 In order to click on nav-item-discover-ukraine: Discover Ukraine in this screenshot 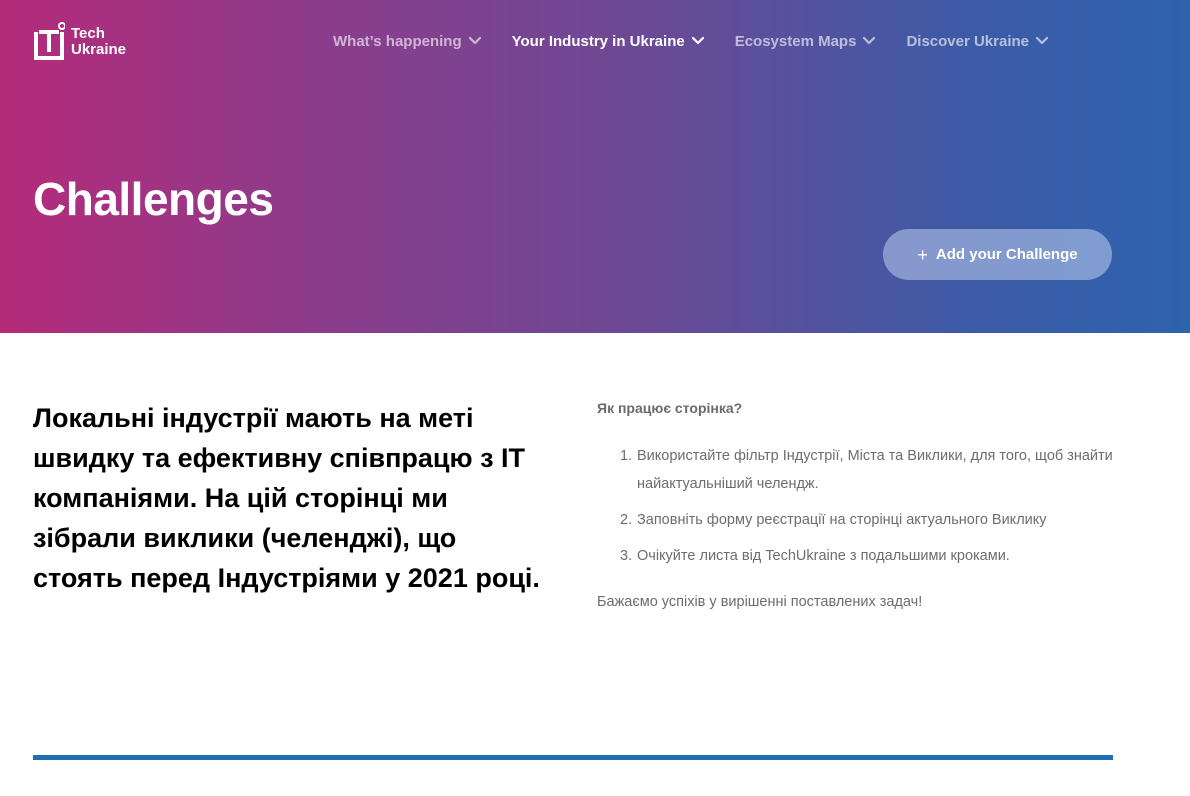, I will do `click(977, 41)`.